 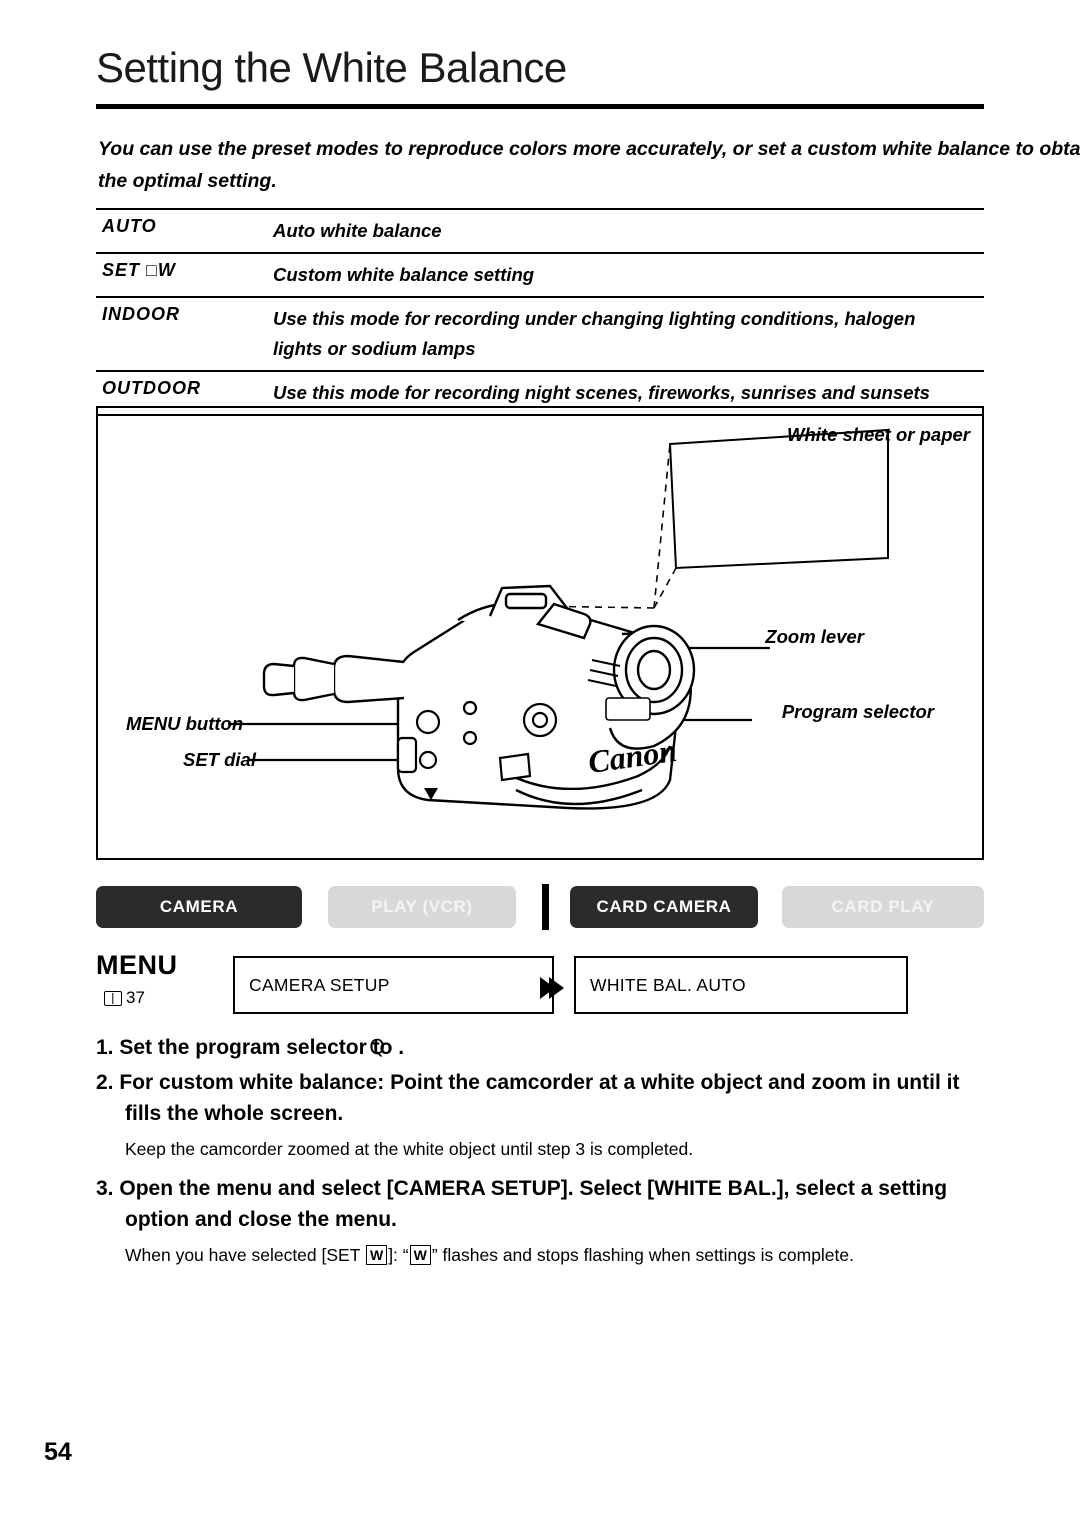 I want to click on book-icon, so click(x=113, y=998).